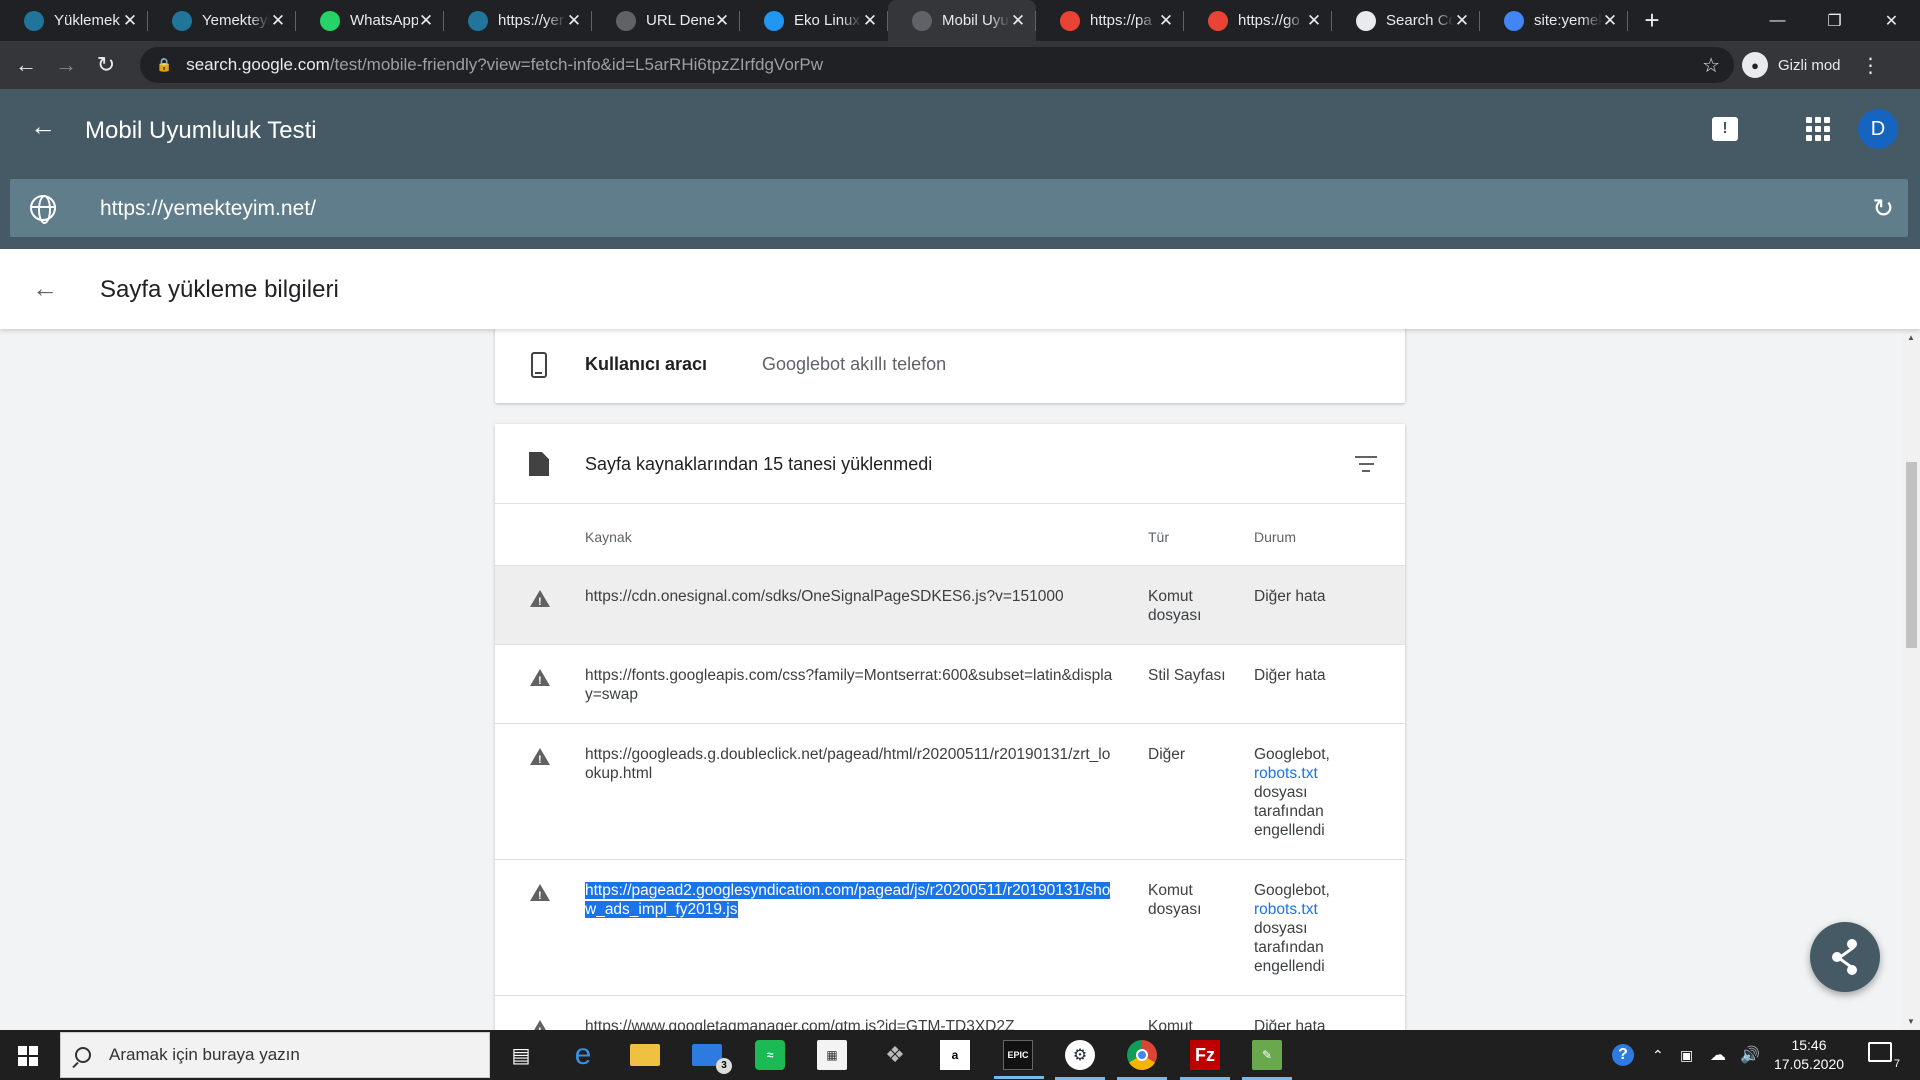 The width and height of the screenshot is (1920, 1080). Describe the element at coordinates (895, 1055) in the screenshot. I see `dropbox-icon: ❖` at that location.